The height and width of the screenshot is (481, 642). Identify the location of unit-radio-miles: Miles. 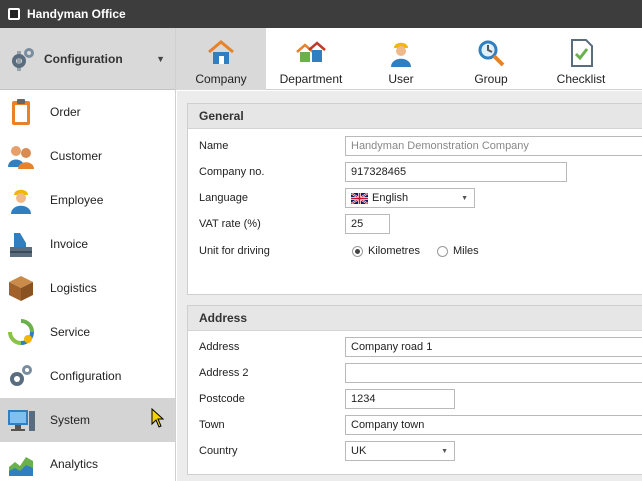
(458, 251).